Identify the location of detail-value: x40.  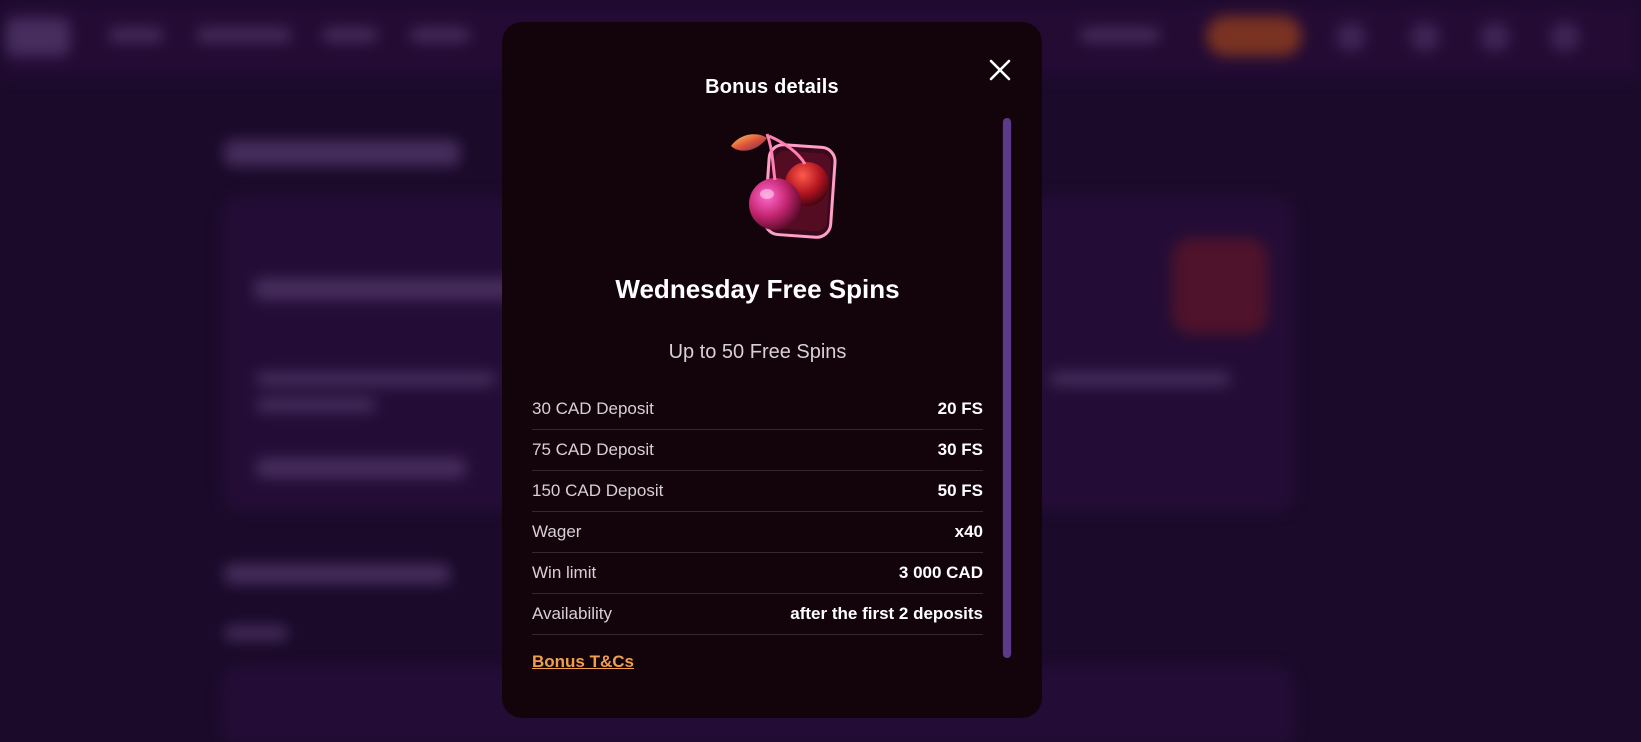
(968, 531).